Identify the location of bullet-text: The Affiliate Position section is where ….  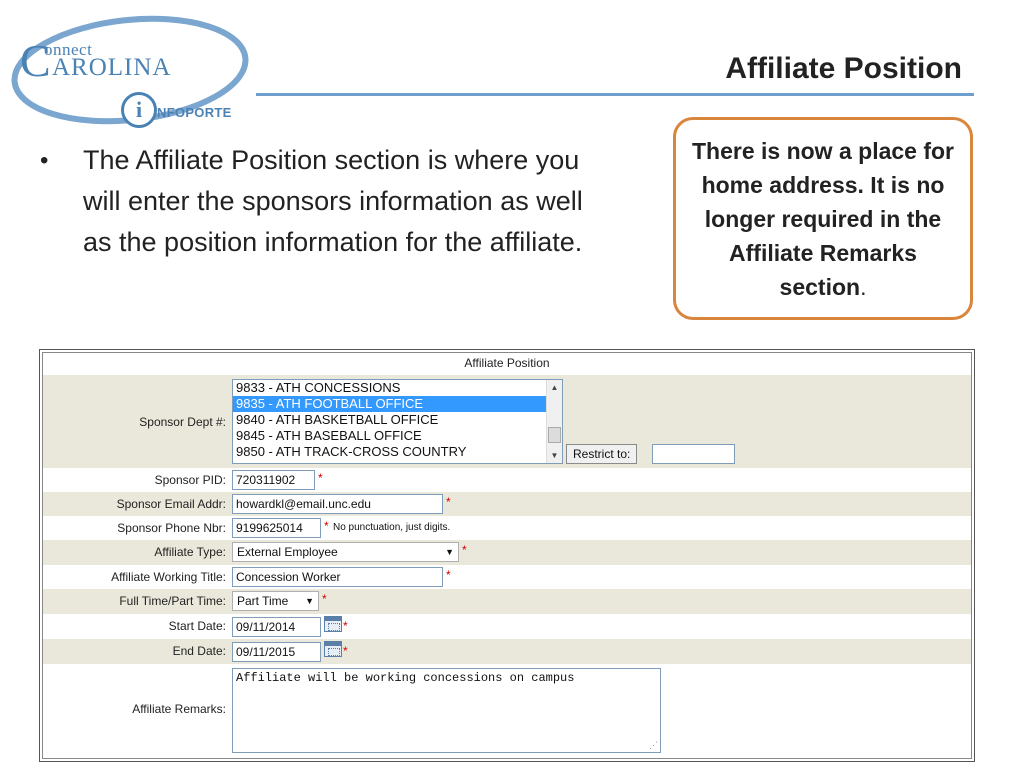
(333, 201).